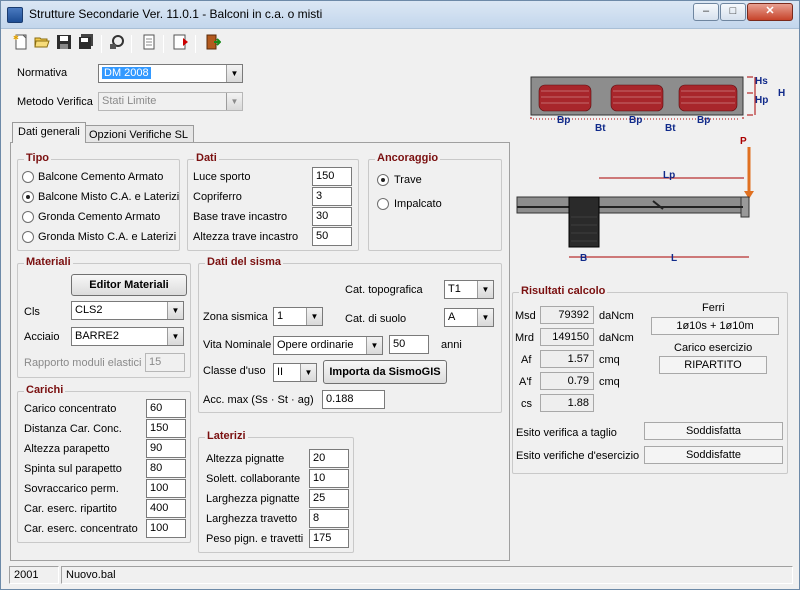 This screenshot has height=590, width=800. I want to click on sovraccarico-label: Sovraccarico perm., so click(71, 489).